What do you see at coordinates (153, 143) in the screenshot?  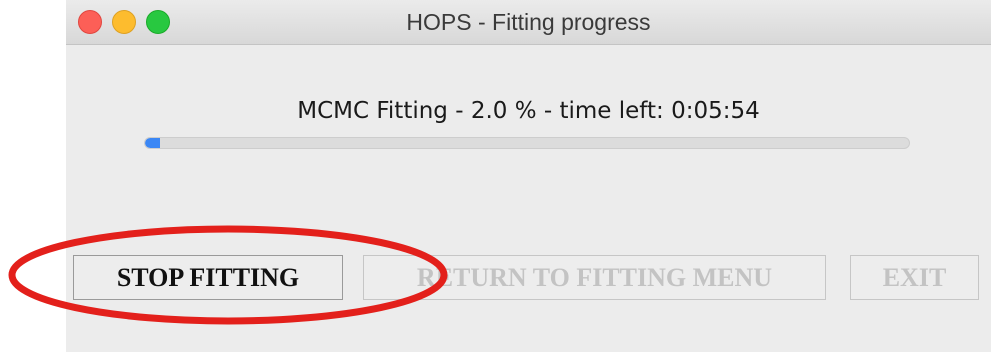 I see `progress-bar-fill` at bounding box center [153, 143].